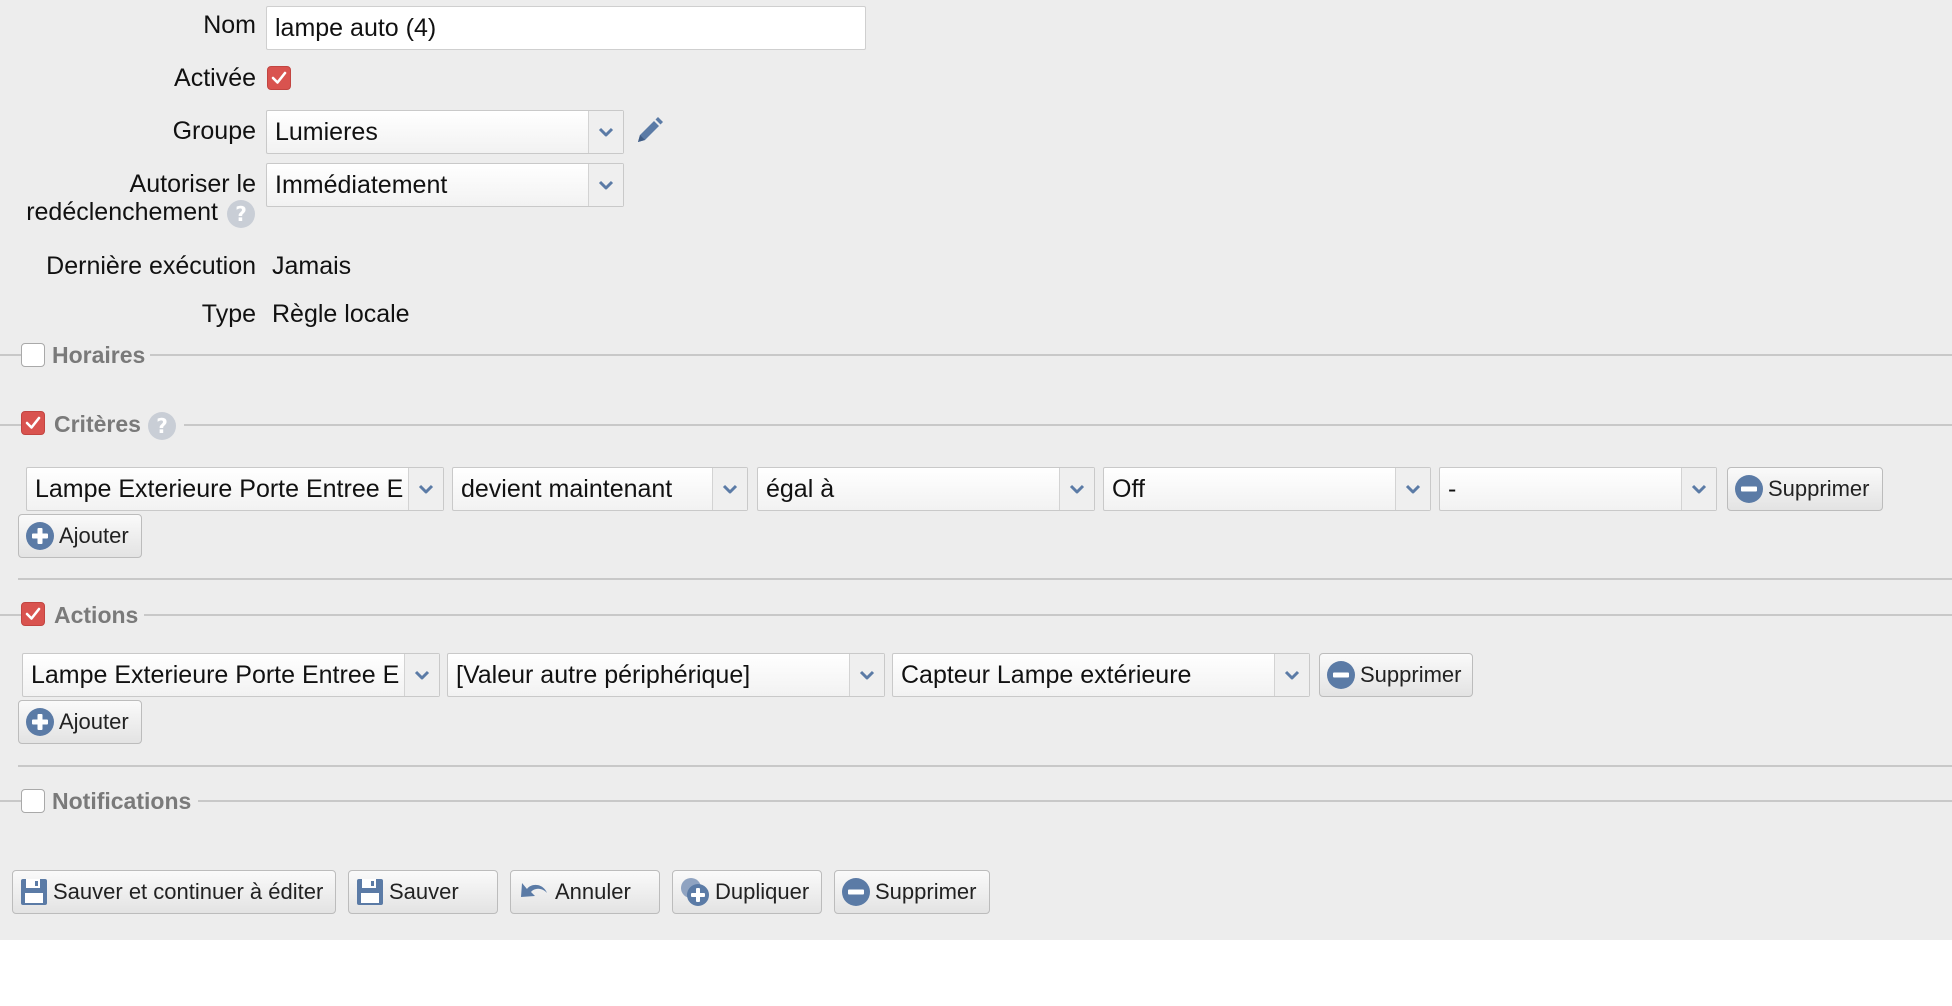  What do you see at coordinates (97, 424) in the screenshot?
I see `criteria-section-title: Critères` at bounding box center [97, 424].